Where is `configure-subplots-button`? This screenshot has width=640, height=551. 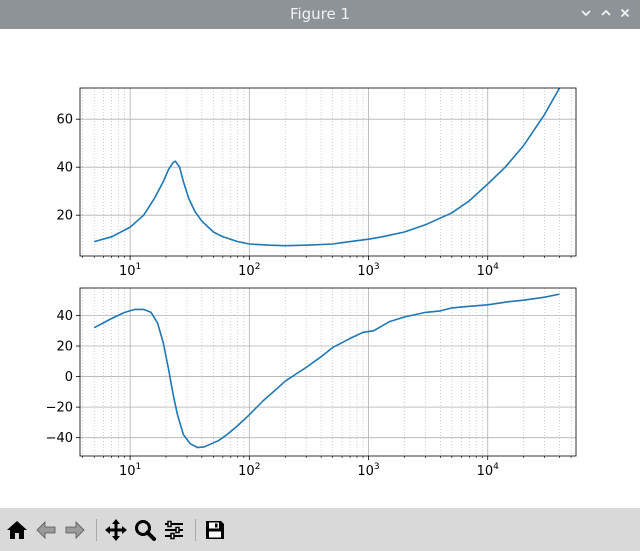 configure-subplots-button is located at coordinates (174, 530).